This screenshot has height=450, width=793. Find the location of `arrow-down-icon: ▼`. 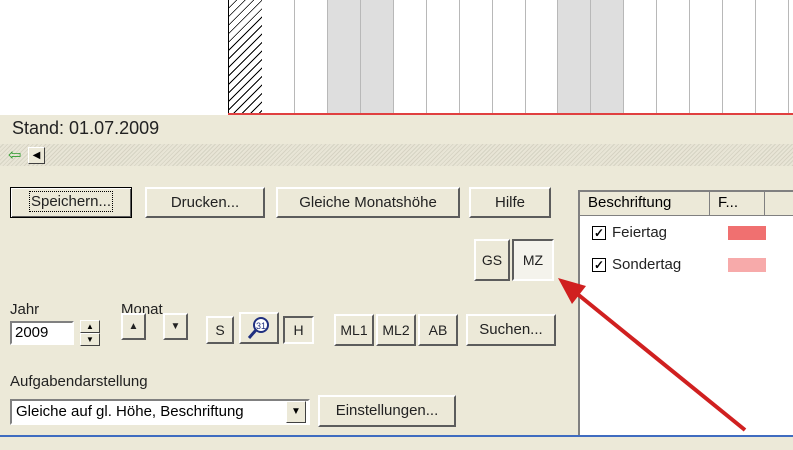

arrow-down-icon: ▼ is located at coordinates (175, 326).